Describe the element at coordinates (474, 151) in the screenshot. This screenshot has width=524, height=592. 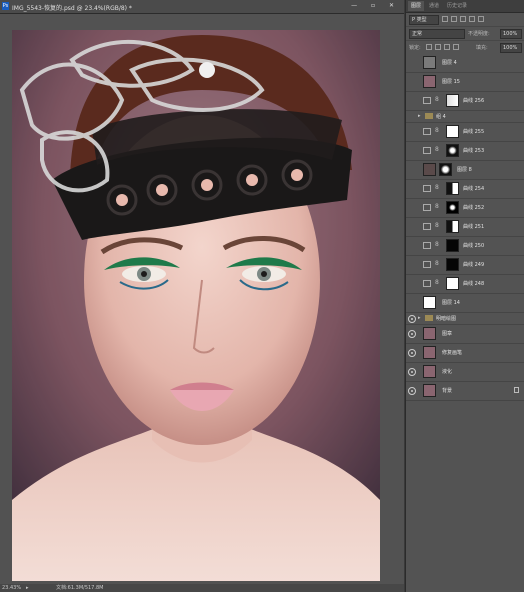
I see `layer-name: 曲线 253` at that location.